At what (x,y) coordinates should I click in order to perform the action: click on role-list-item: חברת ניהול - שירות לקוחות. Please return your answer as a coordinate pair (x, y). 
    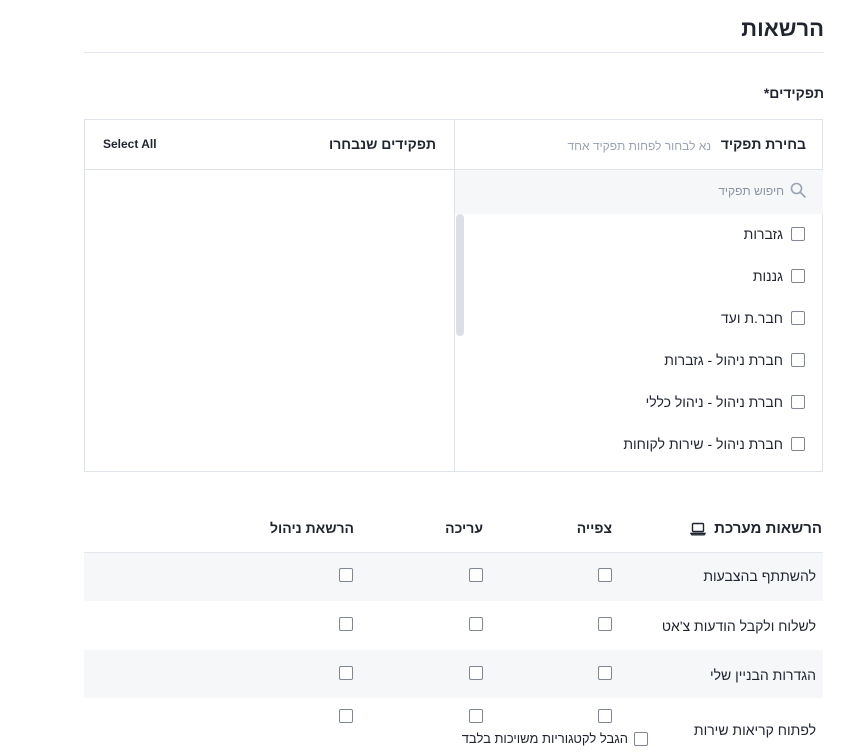
    Looking at the image, I should click on (714, 444).